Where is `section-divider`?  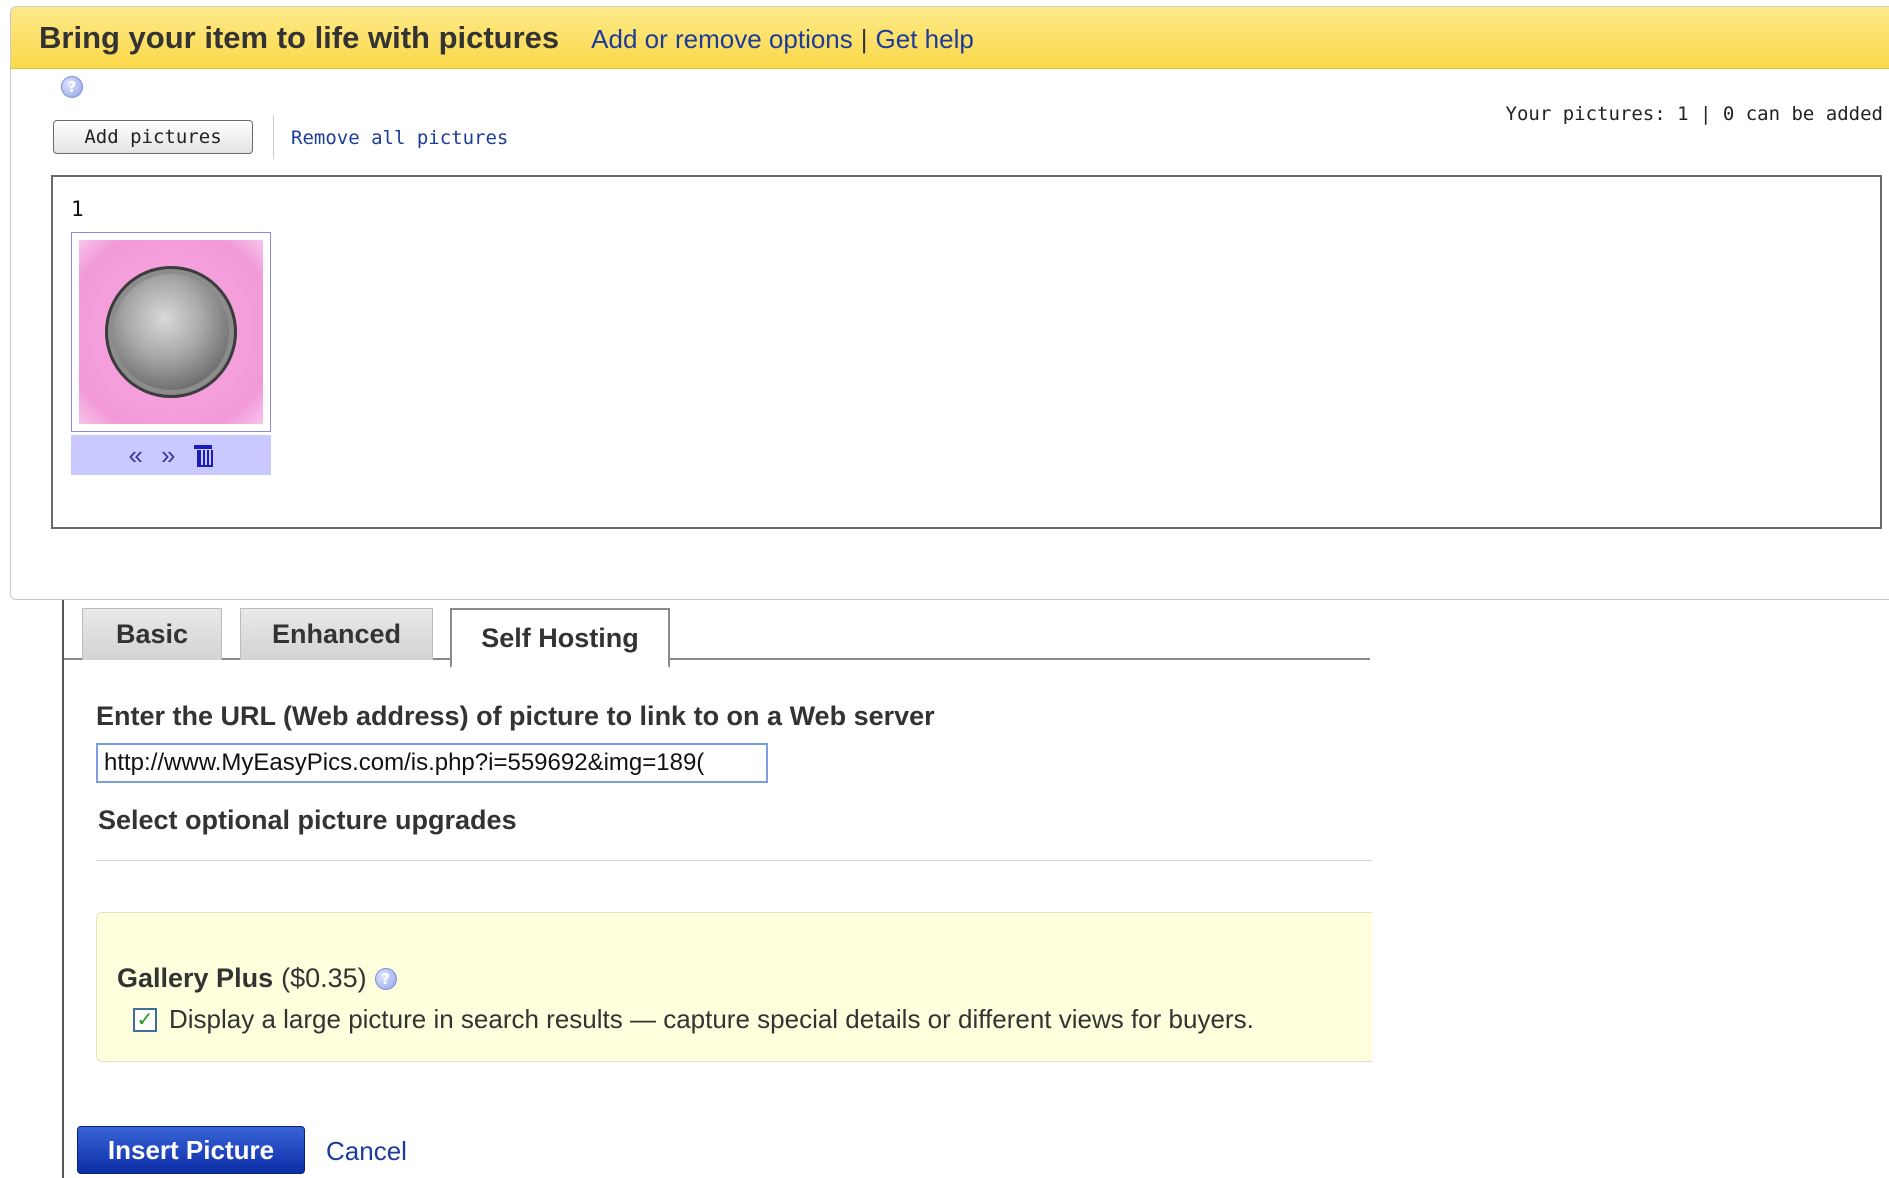
section-divider is located at coordinates (734, 860).